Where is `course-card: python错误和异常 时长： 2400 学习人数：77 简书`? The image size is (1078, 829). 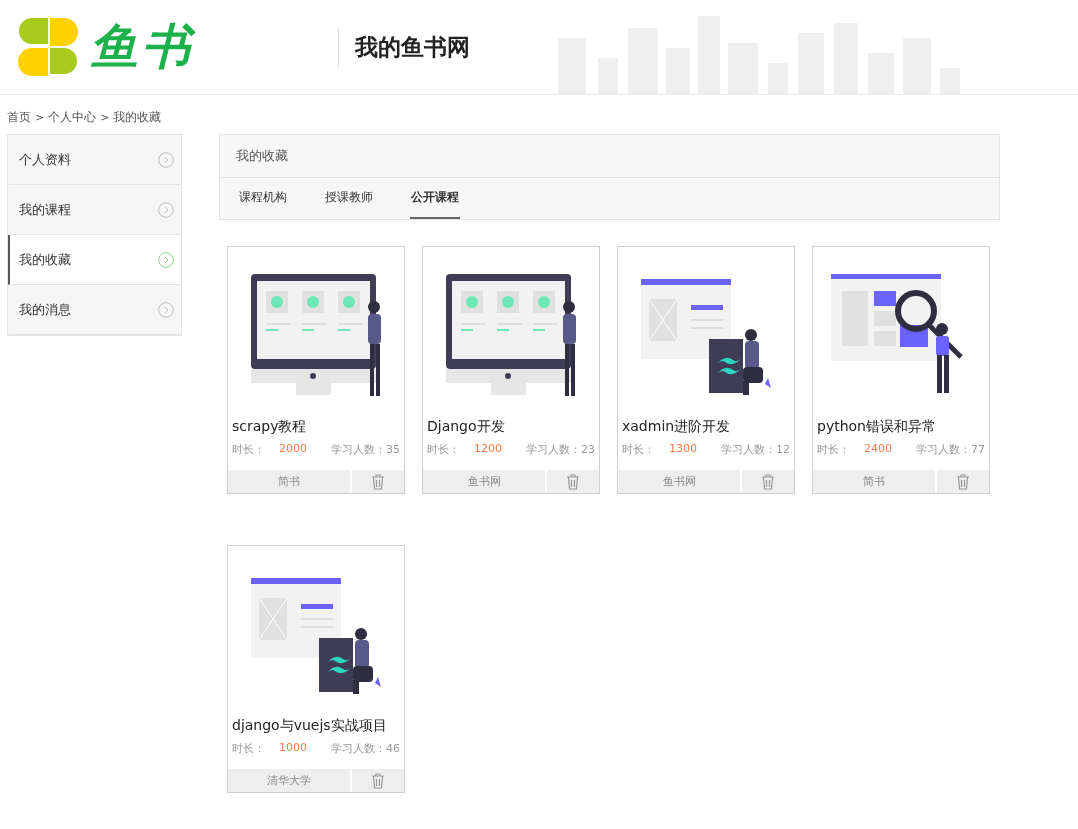
course-card: python错误和异常 时长： 2400 学习人数：77 简书 is located at coordinates (901, 370).